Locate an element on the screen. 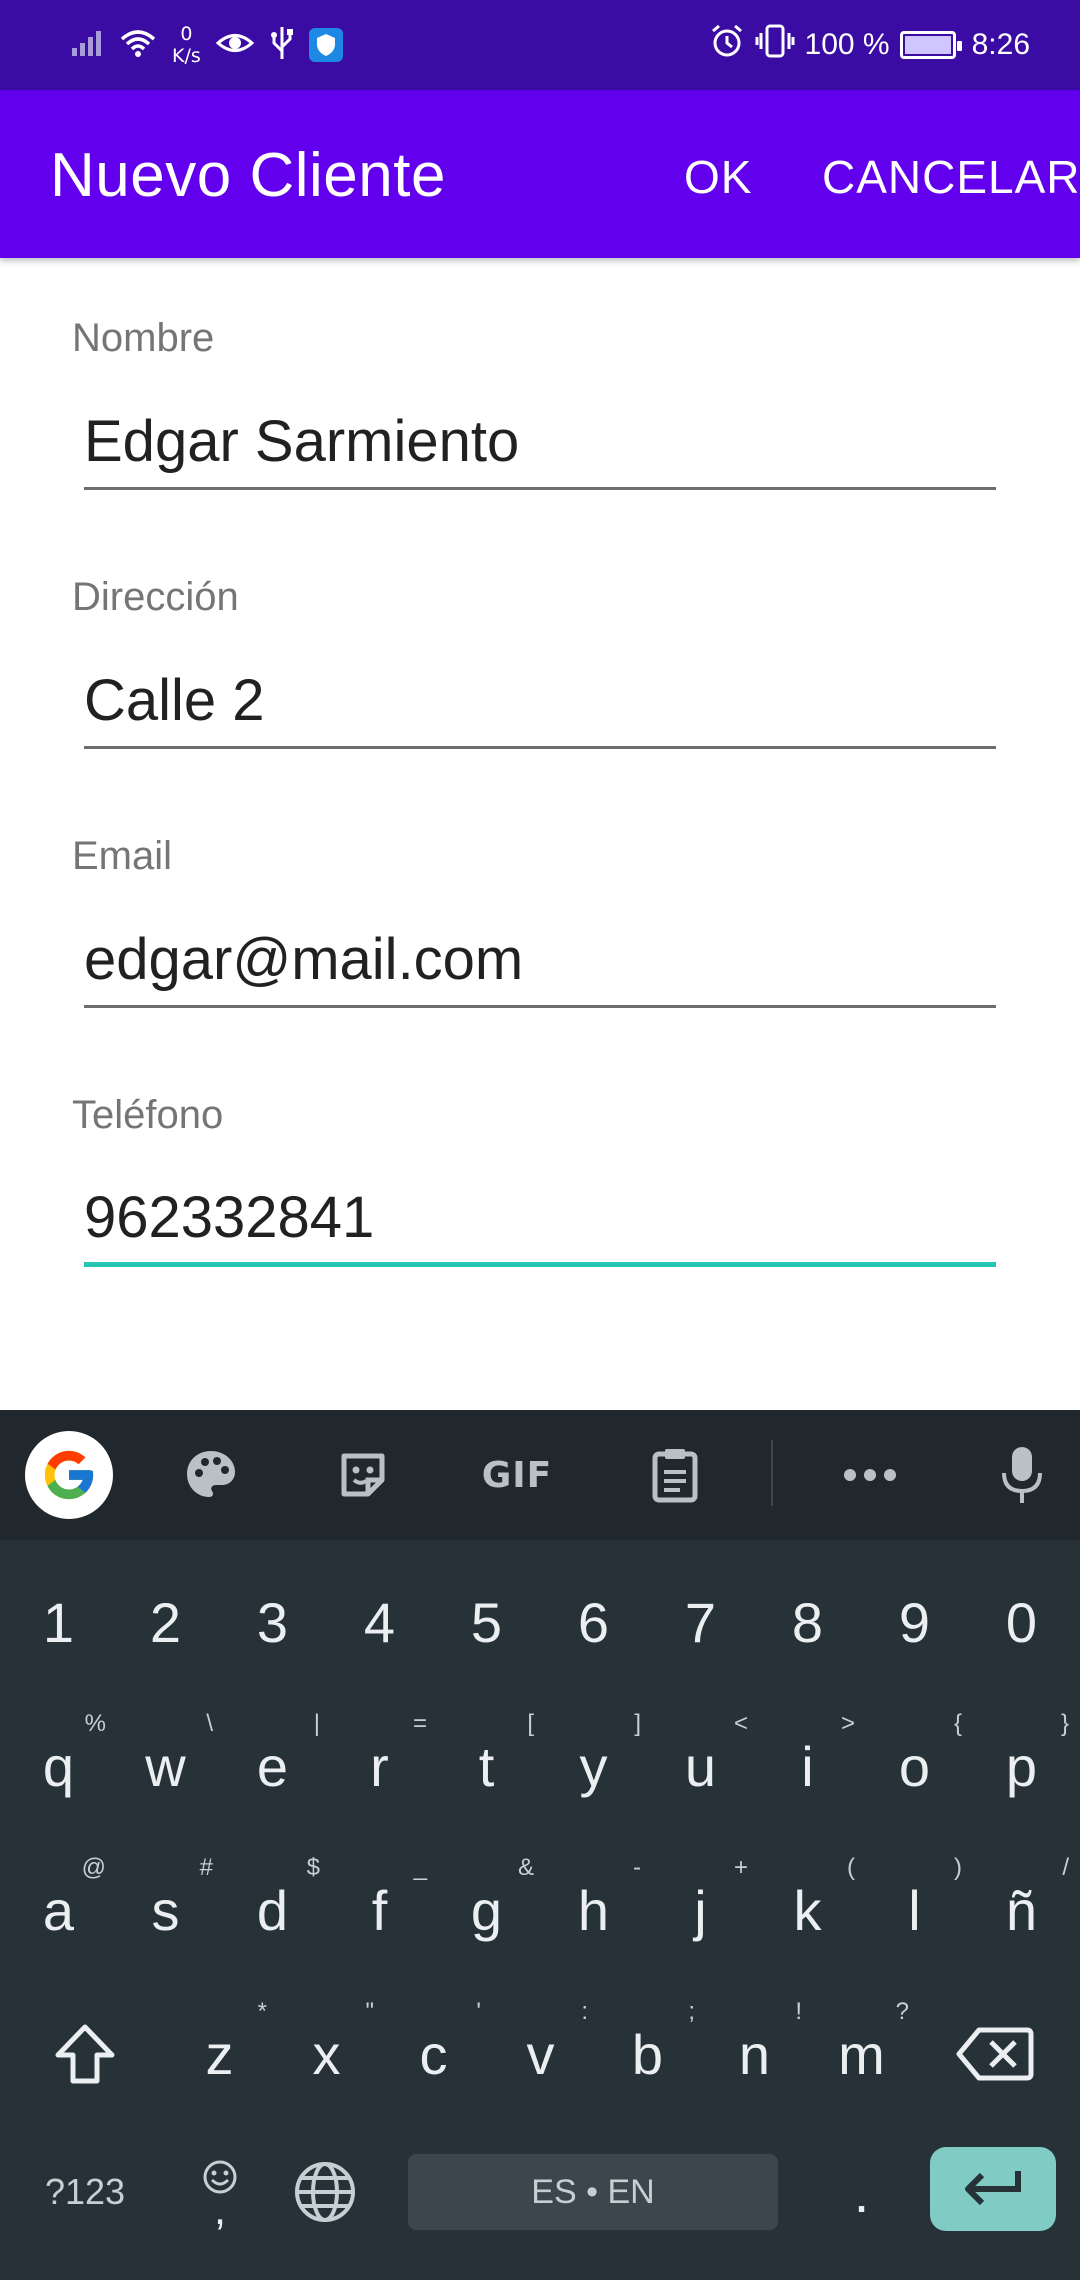 The height and width of the screenshot is (2280, 1080). key-label: x is located at coordinates (326, 2054).